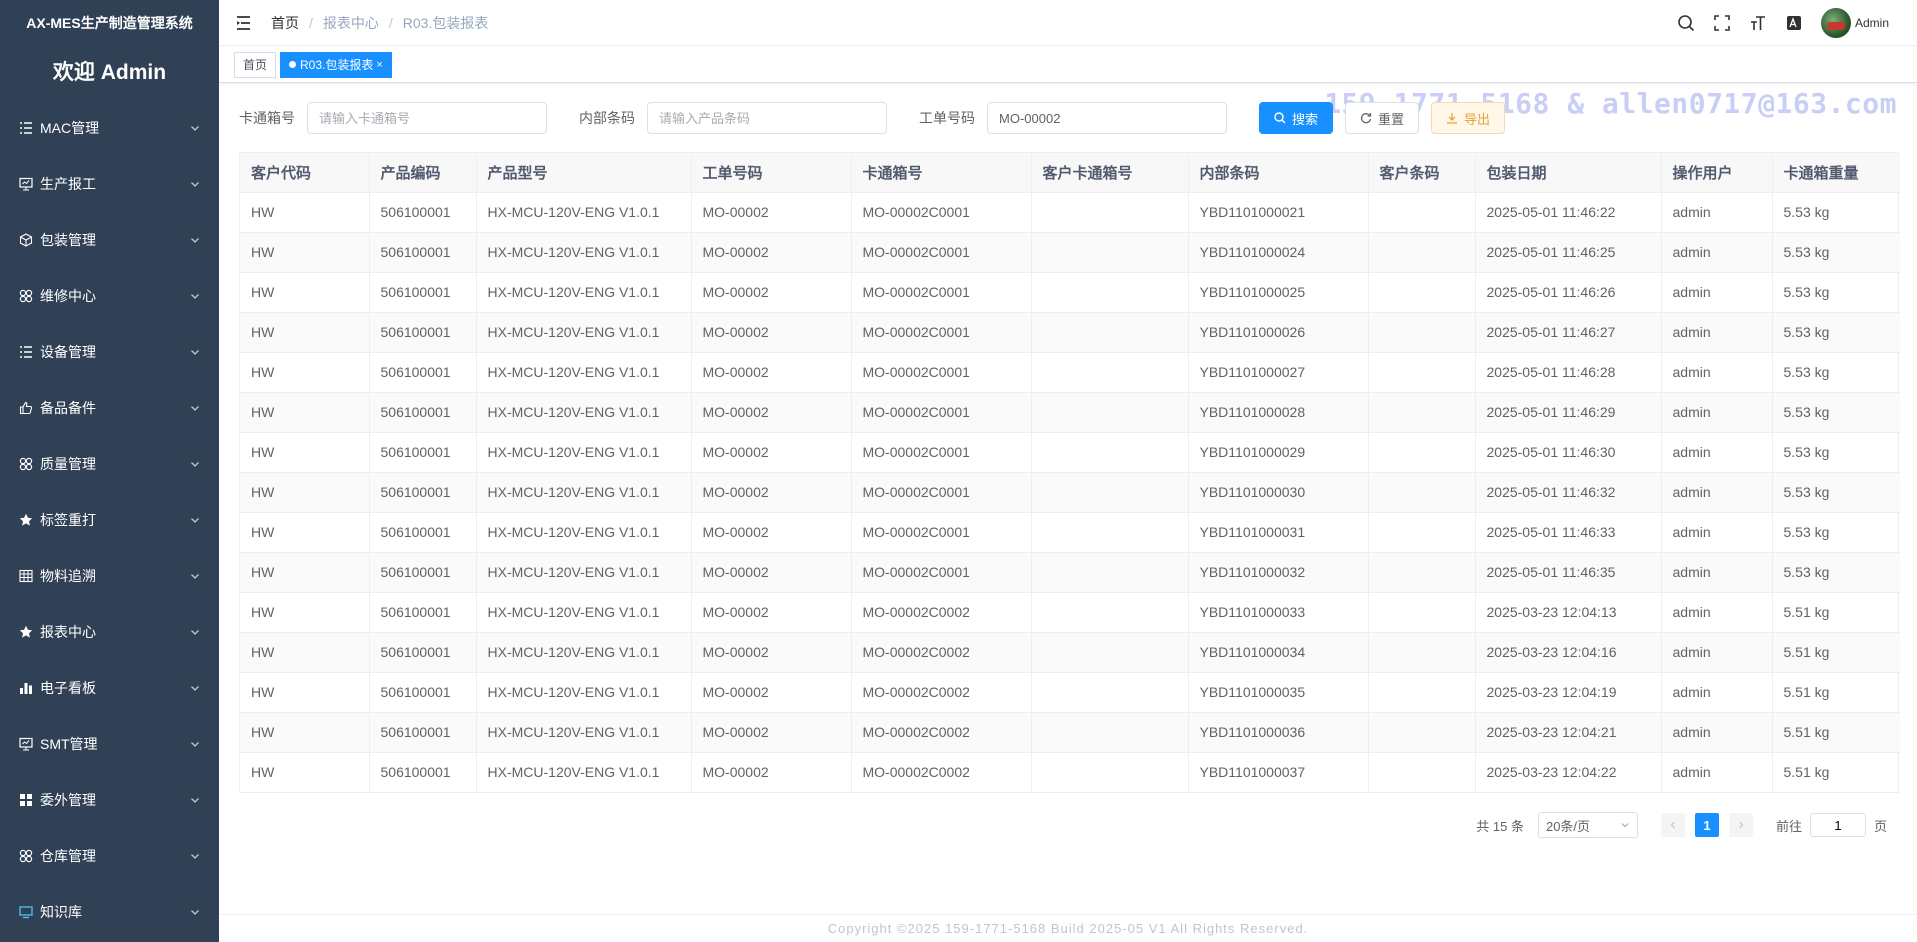 The image size is (1917, 942). Describe the element at coordinates (1468, 118) in the screenshot. I see `export-button: 导出` at that location.